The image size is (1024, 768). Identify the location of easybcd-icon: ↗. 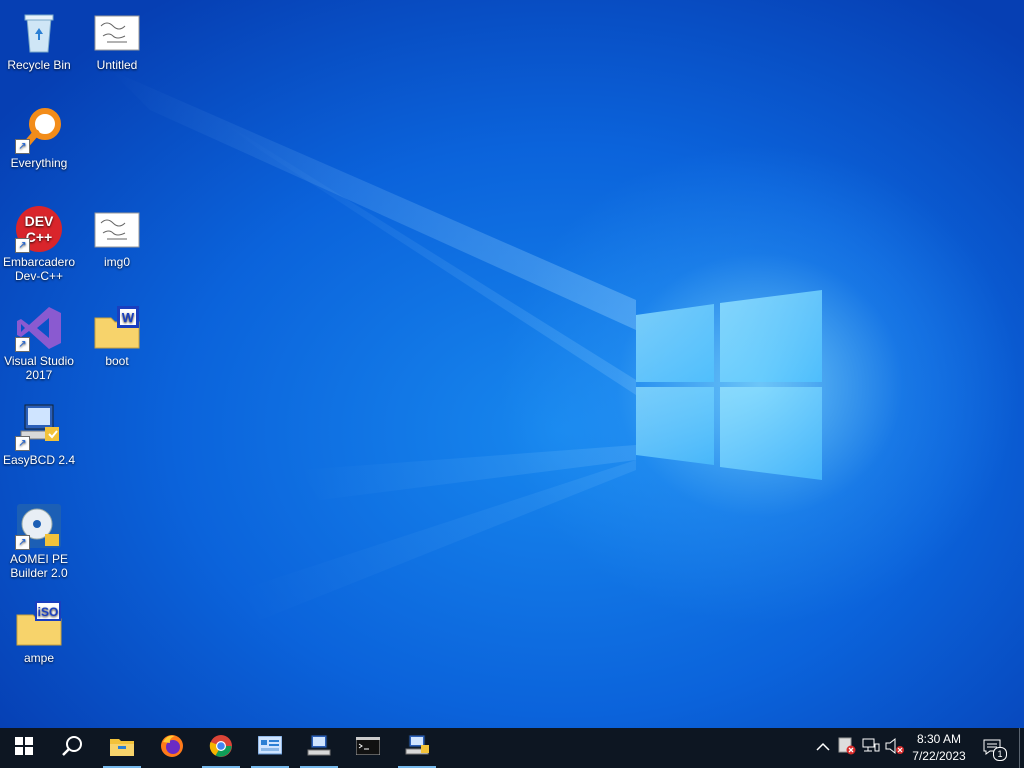
(39, 427).